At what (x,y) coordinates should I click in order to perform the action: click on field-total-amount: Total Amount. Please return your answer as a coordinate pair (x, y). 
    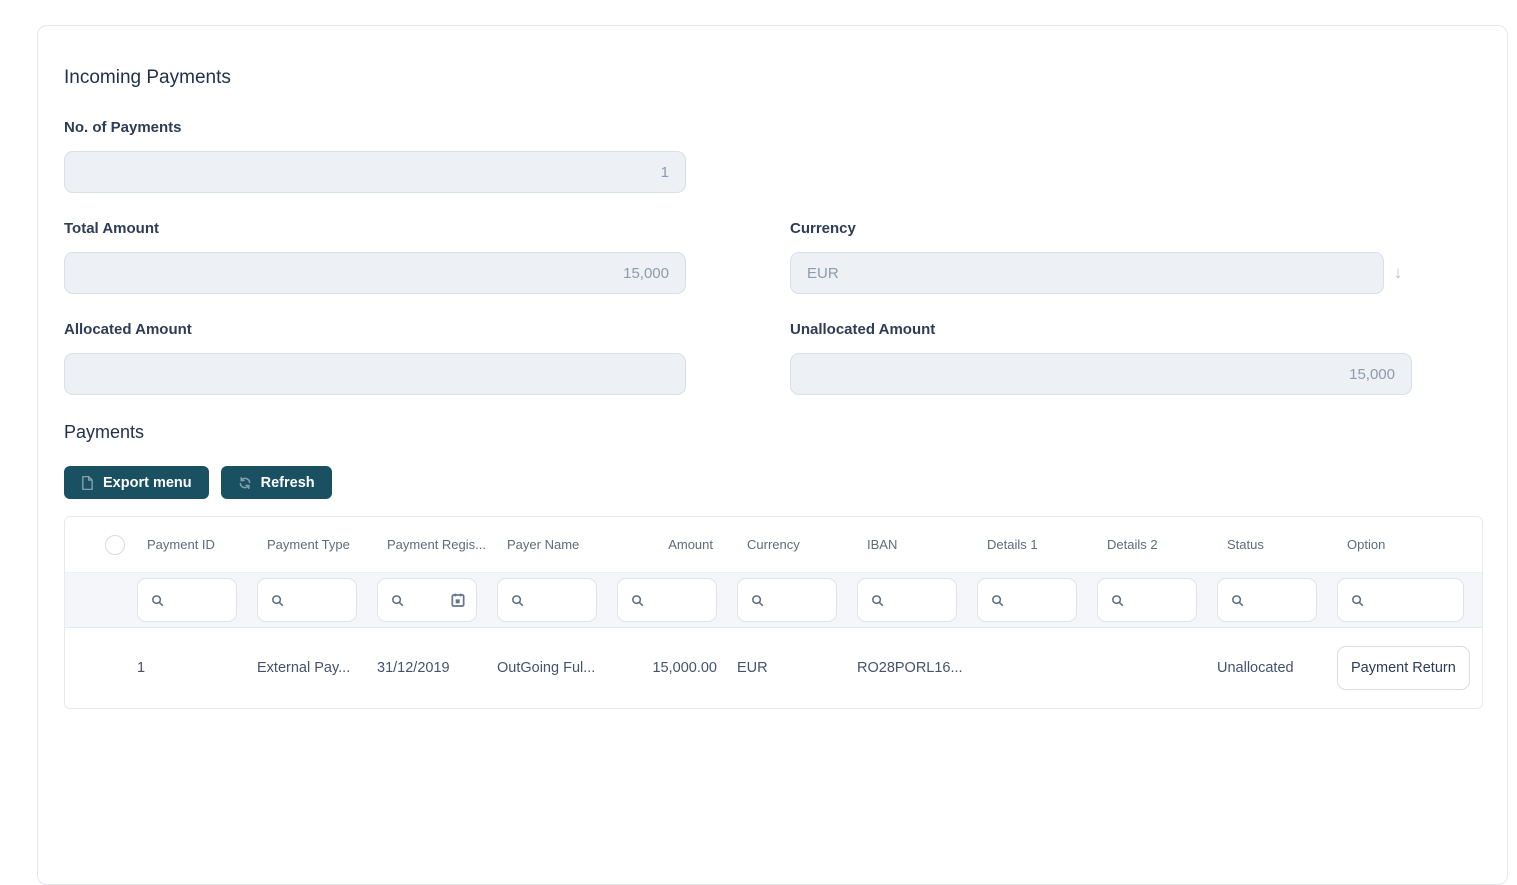
    Looking at the image, I should click on (375, 257).